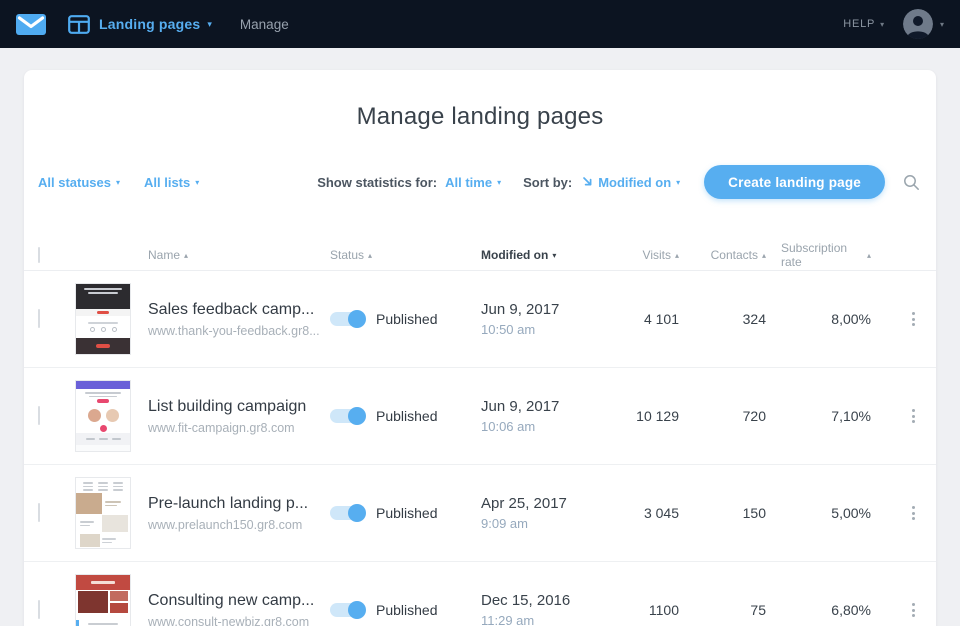 The height and width of the screenshot is (626, 960). I want to click on column-header-contacts: Contacts ▴, so click(737, 255).